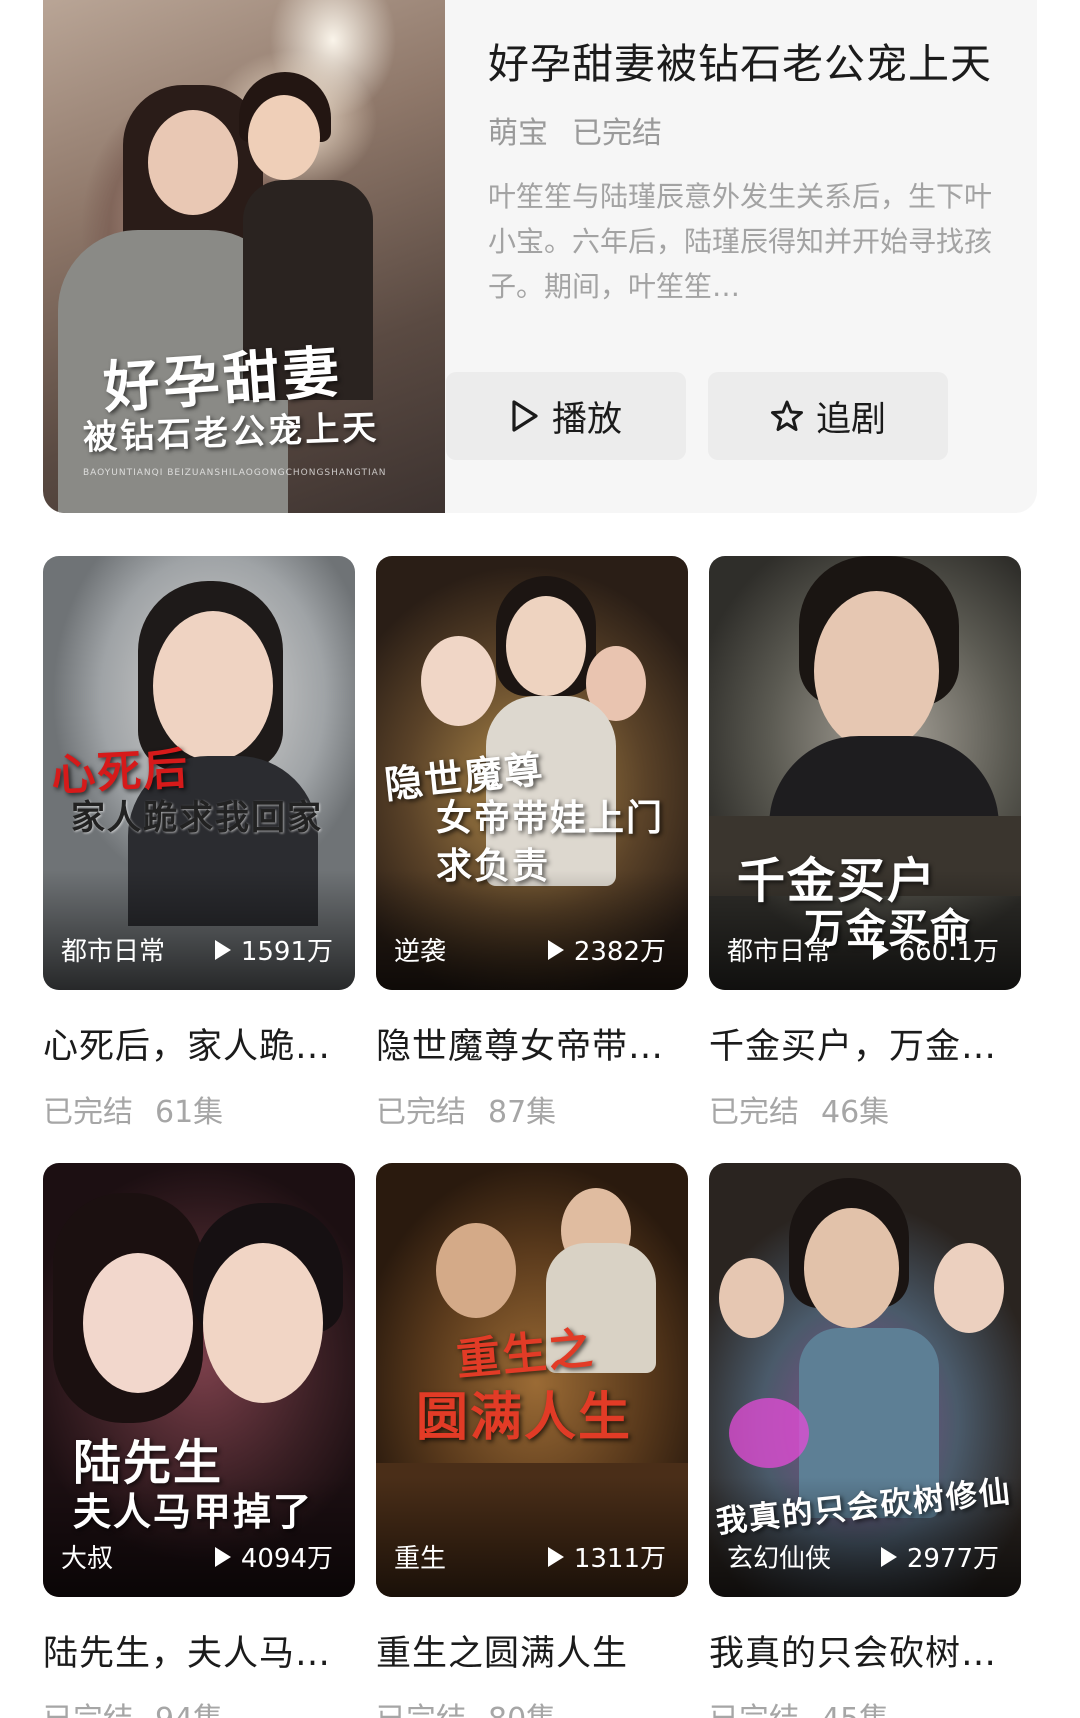  I want to click on poster-art-subtitle: 家人跪求我回家, so click(197, 818).